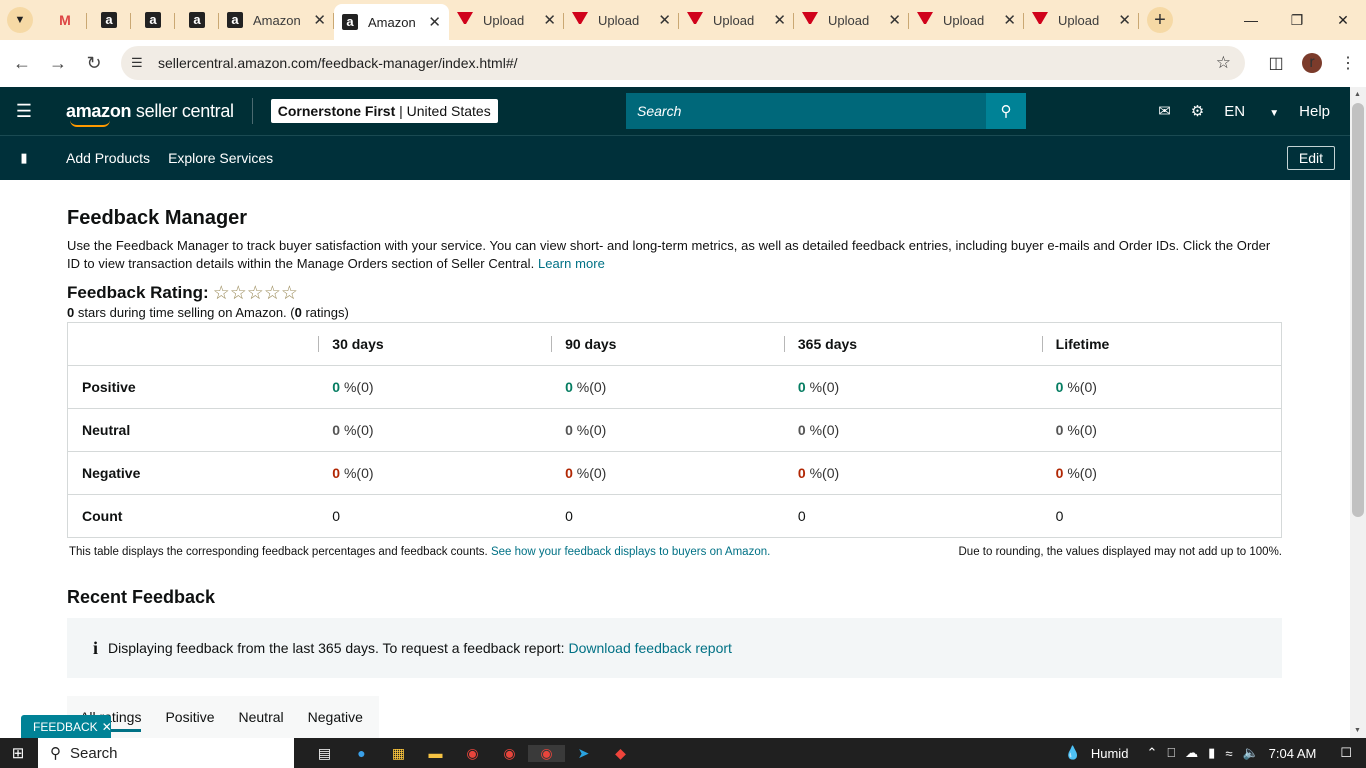 Image resolution: width=1366 pixels, height=768 pixels. I want to click on rating-sub-end: ratings), so click(325, 312).